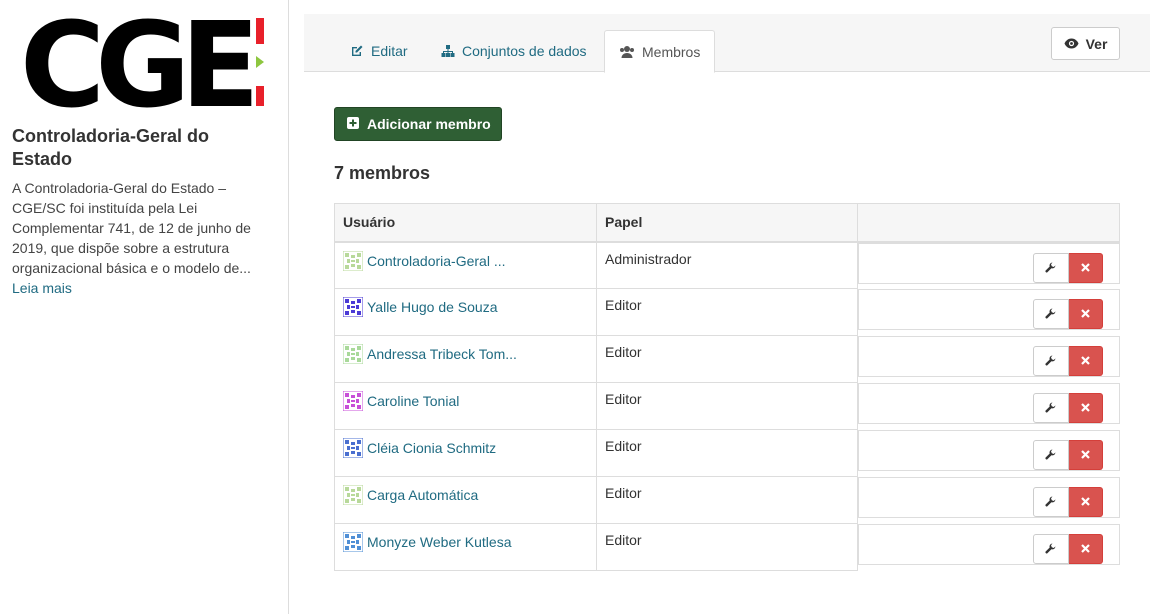 The width and height of the screenshot is (1162, 614). Describe the element at coordinates (465, 406) in the screenshot. I see `user-cell: Caroline Tonial` at that location.